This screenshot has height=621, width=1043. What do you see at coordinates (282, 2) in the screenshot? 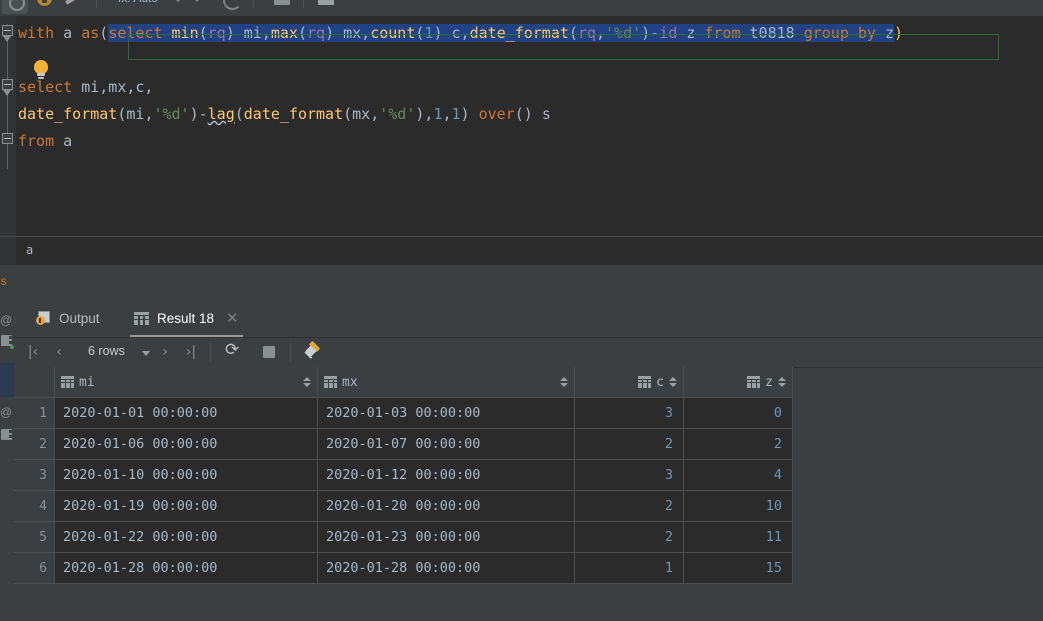
I see `stop-icon` at bounding box center [282, 2].